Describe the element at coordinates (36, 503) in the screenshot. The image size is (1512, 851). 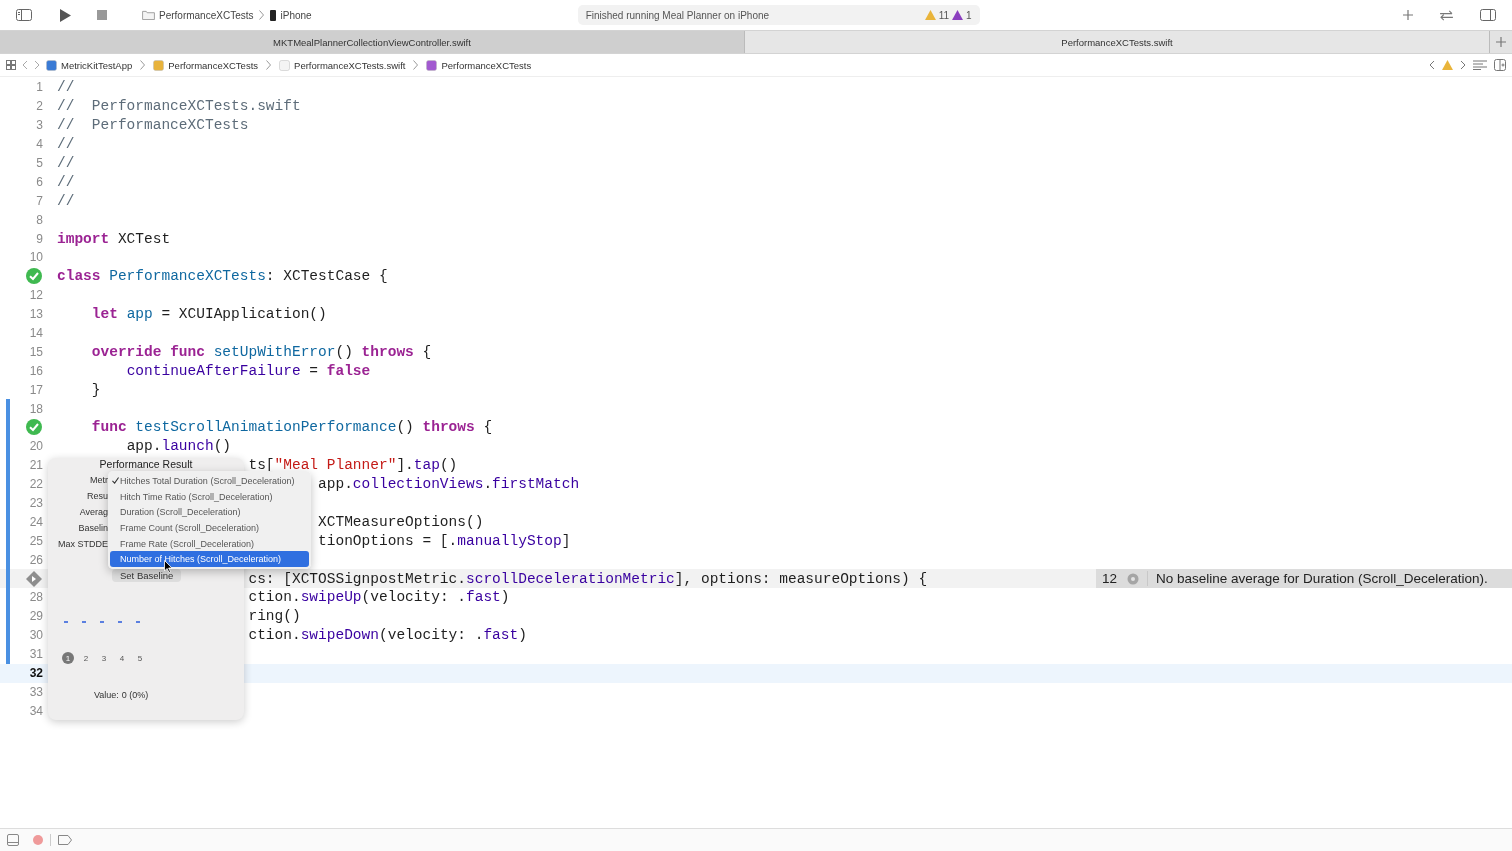
I see `line-number: 23` at that location.